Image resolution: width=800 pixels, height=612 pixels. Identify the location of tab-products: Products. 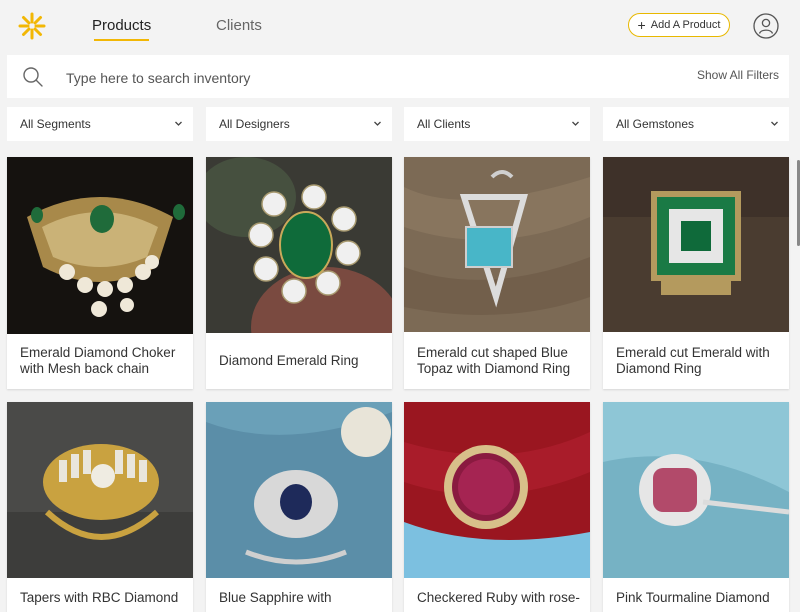
(122, 29).